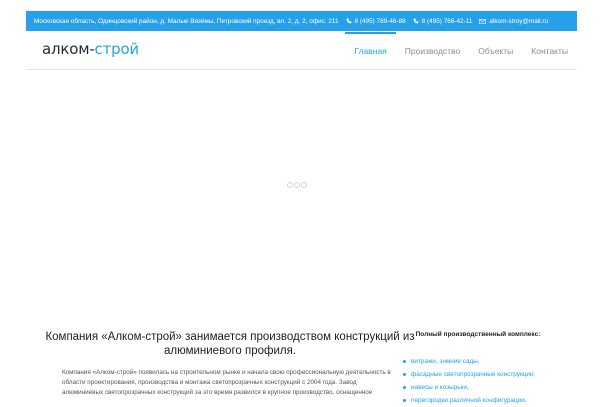 This screenshot has height=407, width=600. Describe the element at coordinates (495, 50) in the screenshot. I see `menu-item-objects: Объекты` at that location.